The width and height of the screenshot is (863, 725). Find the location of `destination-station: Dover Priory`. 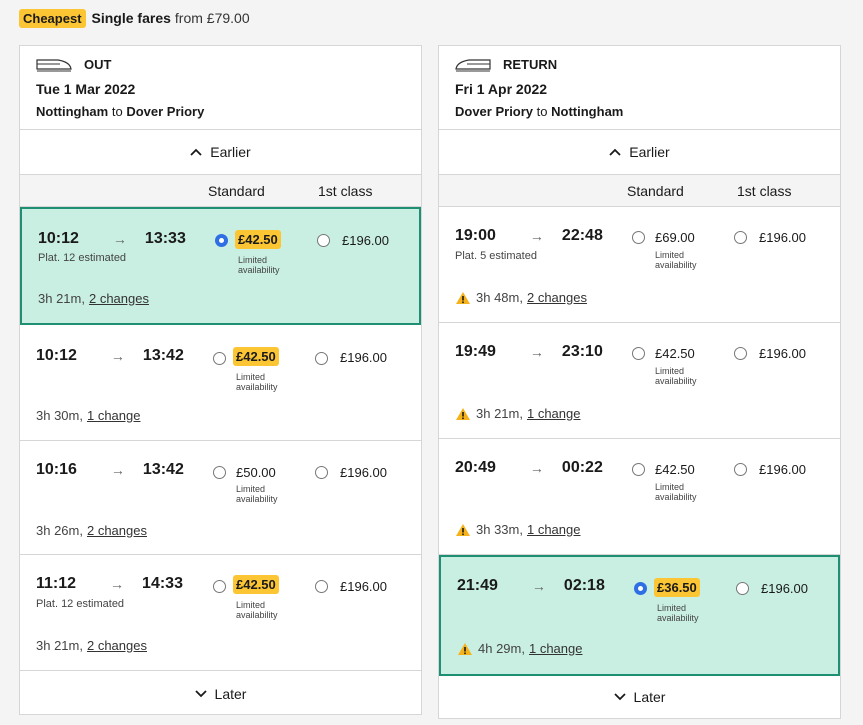

destination-station: Dover Priory is located at coordinates (165, 111).